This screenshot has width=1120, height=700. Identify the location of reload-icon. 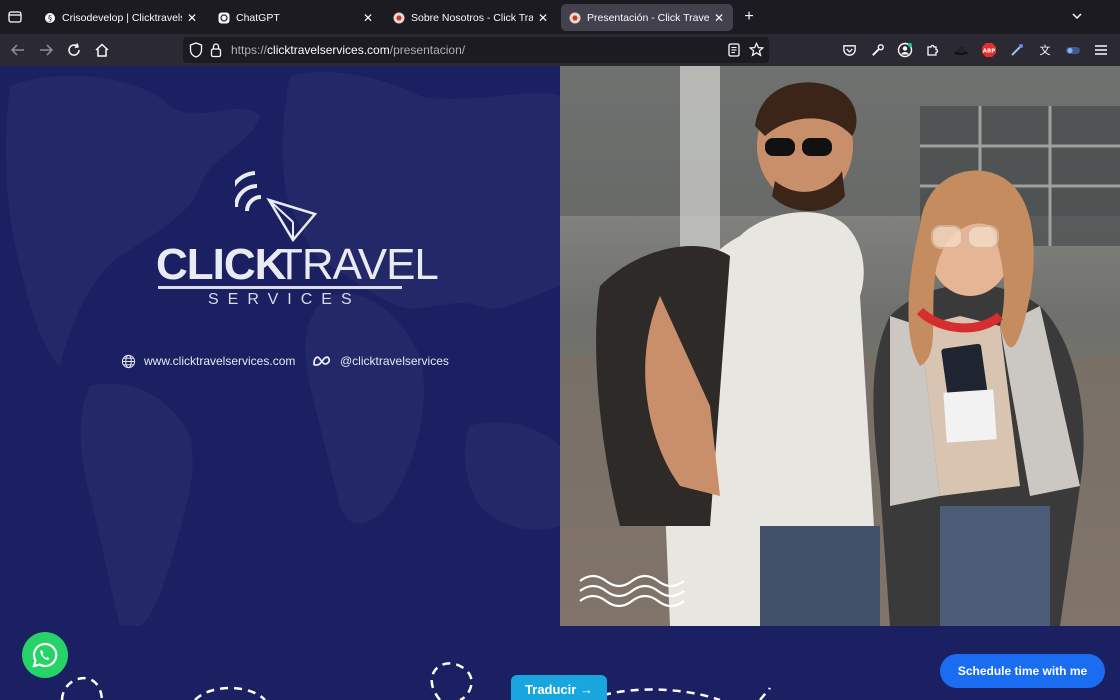
(74, 49).